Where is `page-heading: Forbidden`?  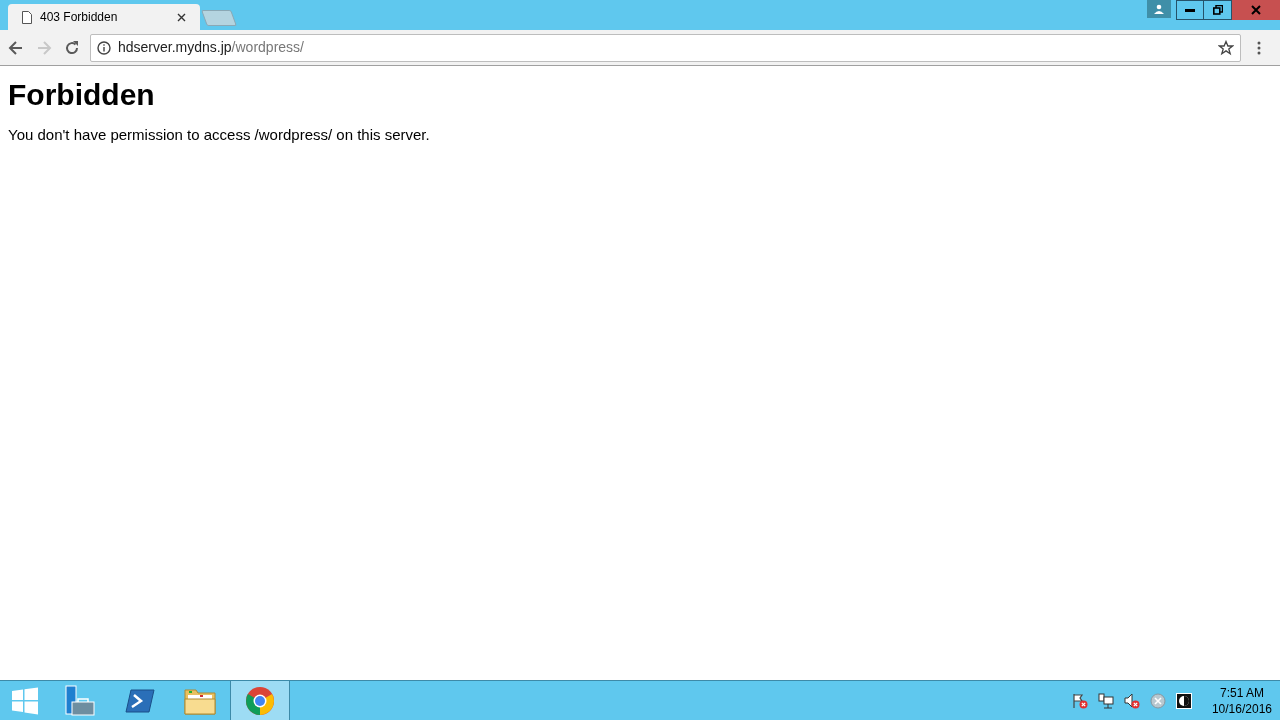
page-heading: Forbidden is located at coordinates (82, 95).